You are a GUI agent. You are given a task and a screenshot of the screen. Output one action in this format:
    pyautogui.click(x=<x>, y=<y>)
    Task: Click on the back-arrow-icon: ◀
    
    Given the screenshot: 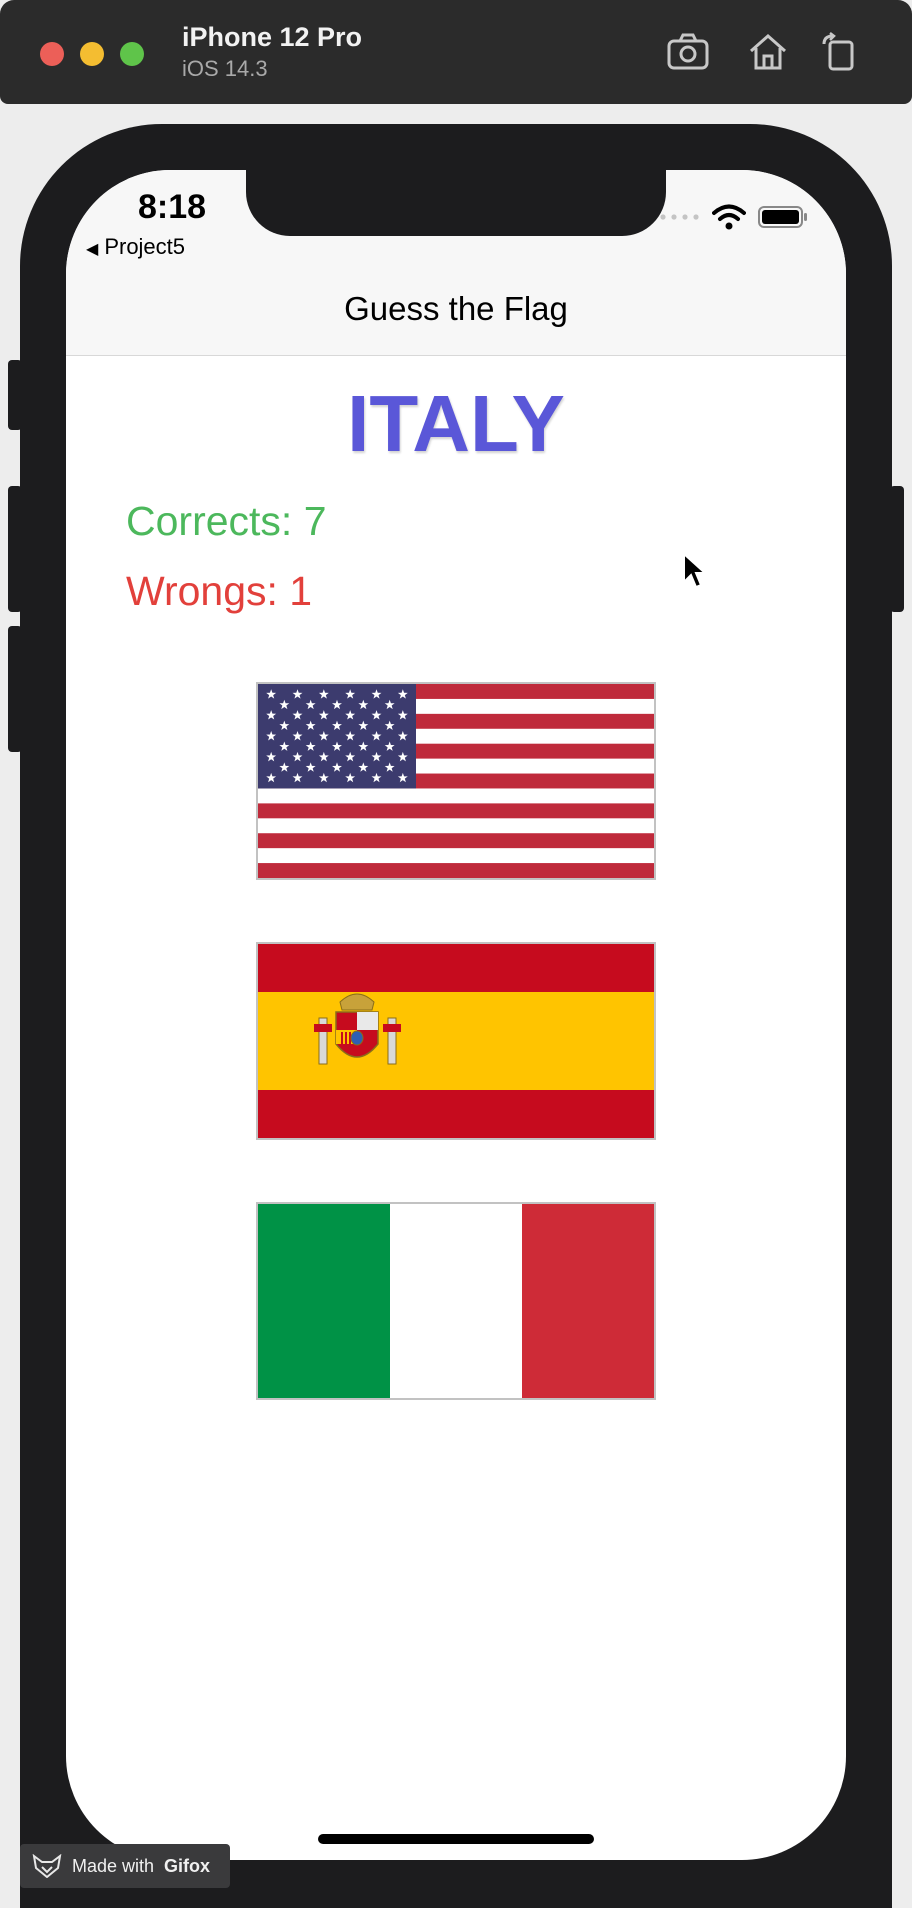 What is the action you would take?
    pyautogui.click(x=92, y=249)
    